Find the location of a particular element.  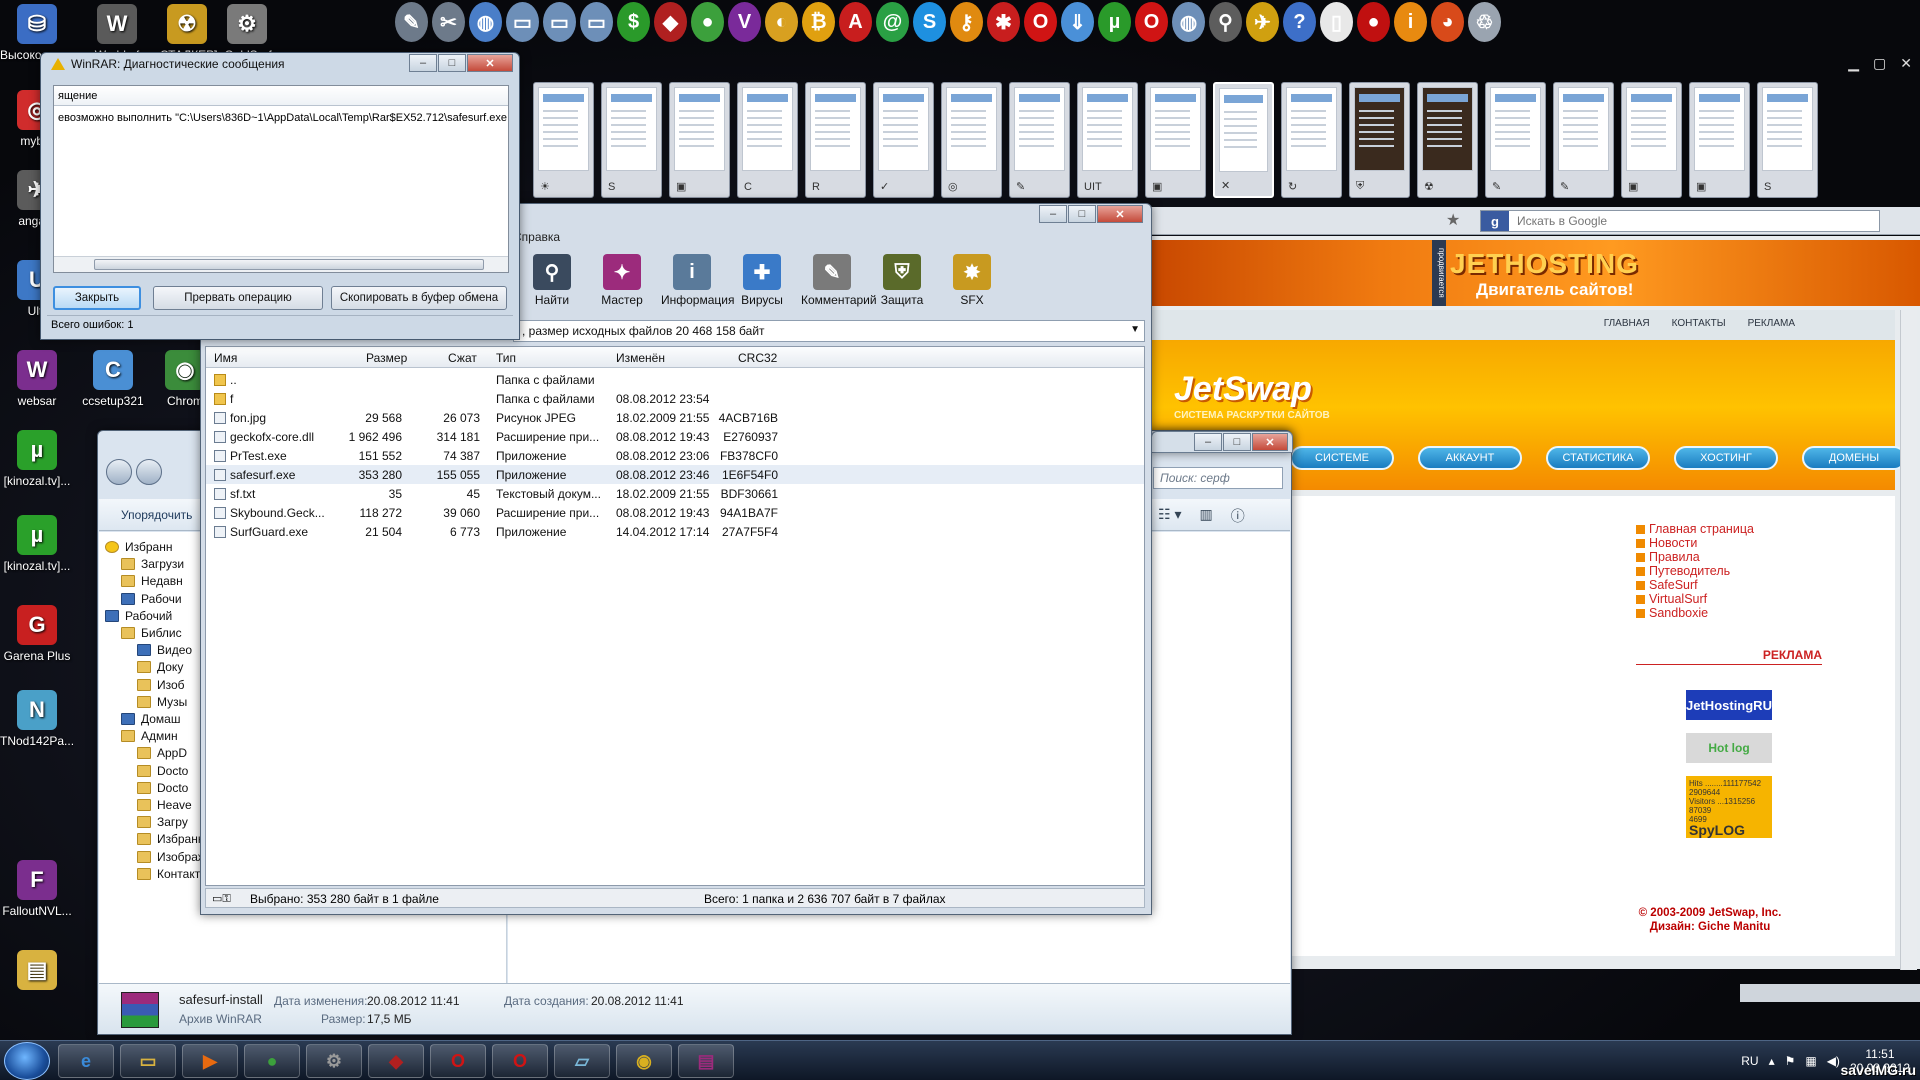

copy-to-clipboard-button: Скопировать в буфер обмена is located at coordinates (419, 298).